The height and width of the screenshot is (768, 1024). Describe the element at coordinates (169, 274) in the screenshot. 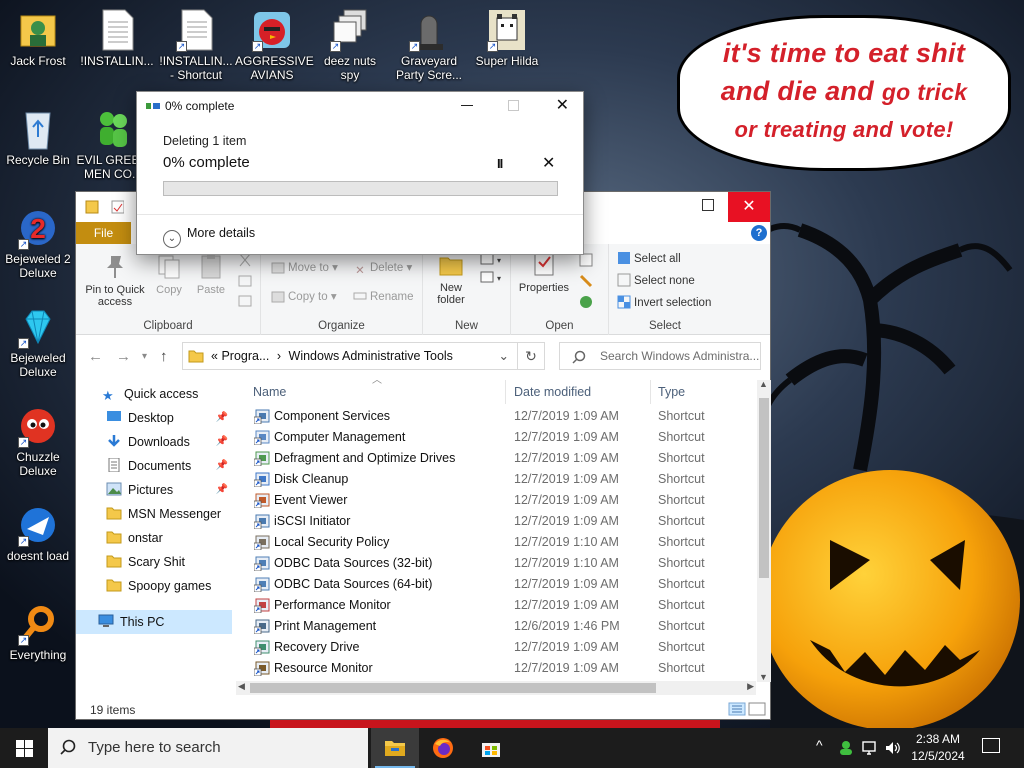

I see `copy-button: Copy` at that location.